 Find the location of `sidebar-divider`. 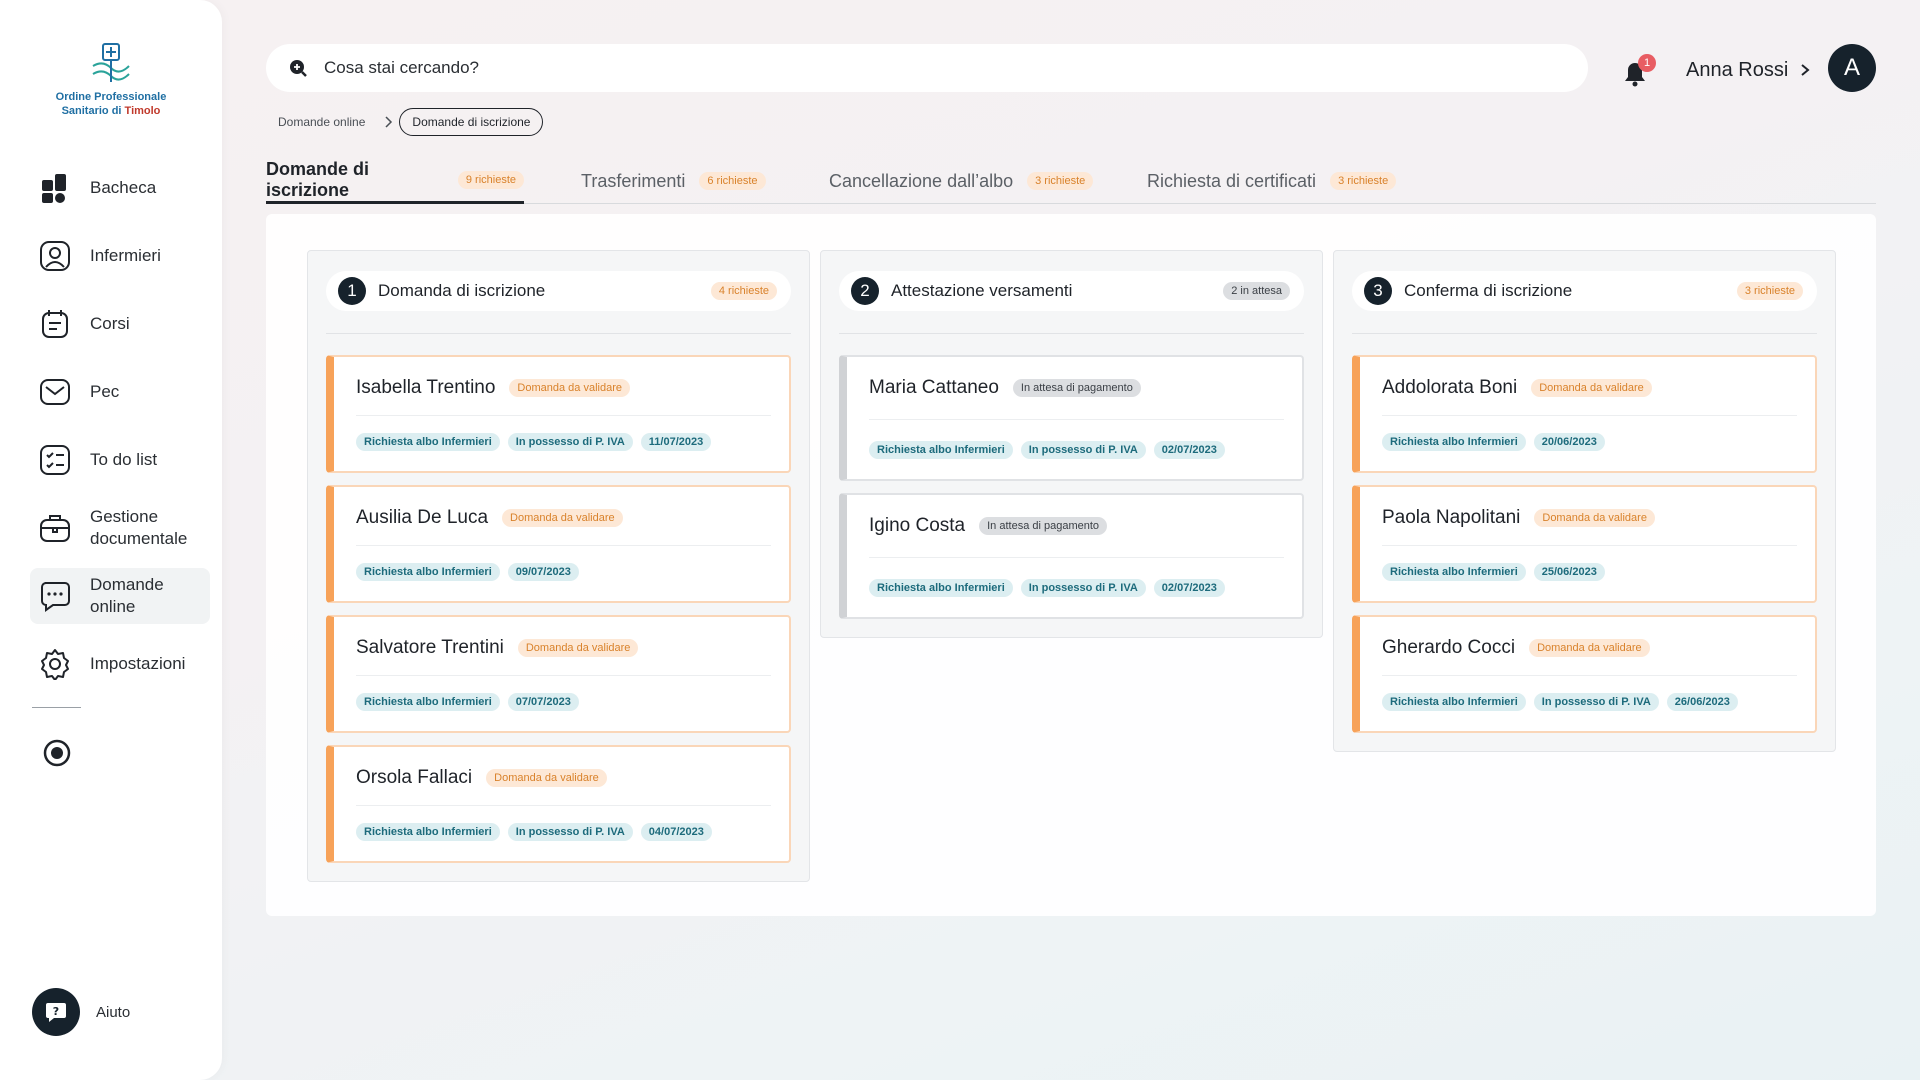

sidebar-divider is located at coordinates (56, 707).